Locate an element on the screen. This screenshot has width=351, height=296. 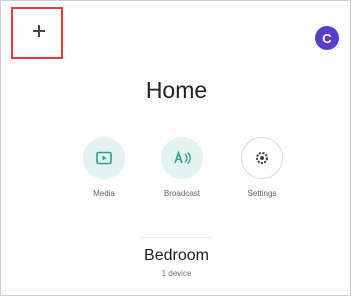
settings-action: Settings is located at coordinates (262, 167).